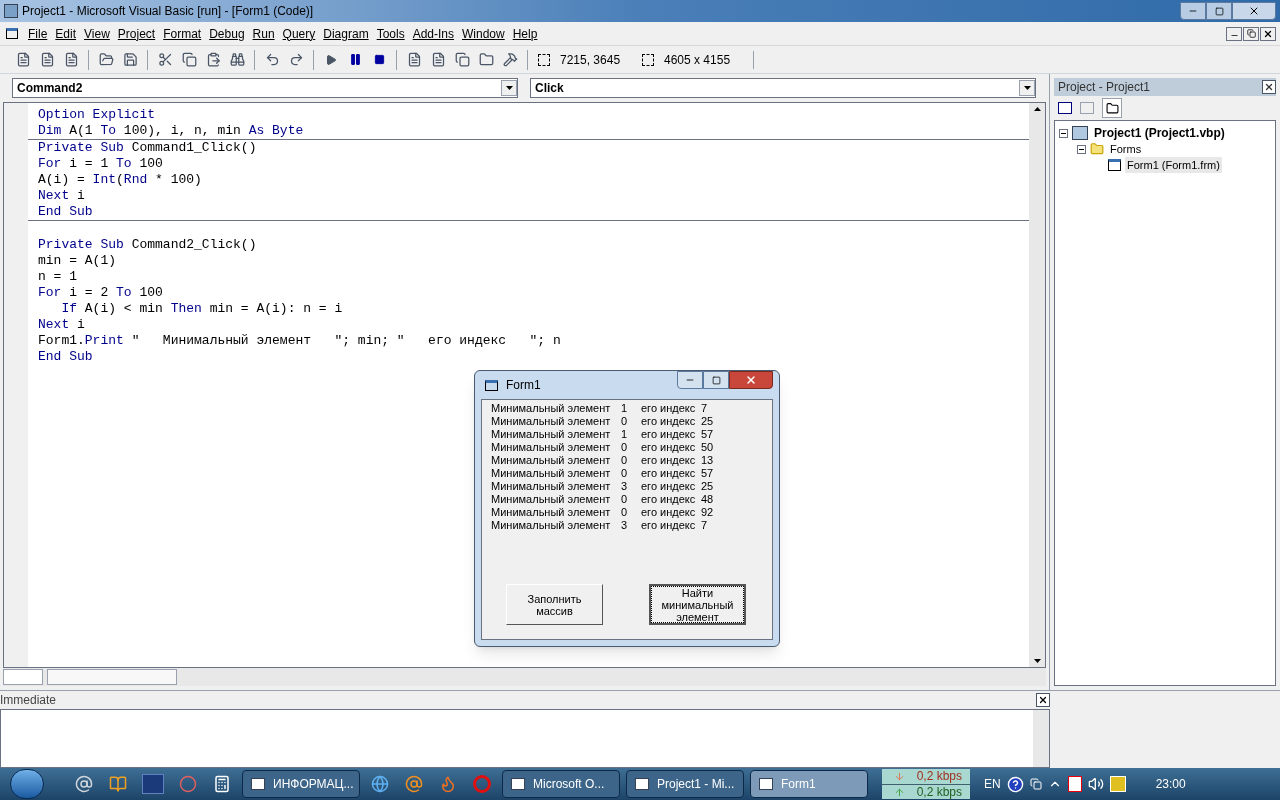 The width and height of the screenshot is (1280, 800). Describe the element at coordinates (525, 33) in the screenshot. I see `menu-item: Help` at that location.